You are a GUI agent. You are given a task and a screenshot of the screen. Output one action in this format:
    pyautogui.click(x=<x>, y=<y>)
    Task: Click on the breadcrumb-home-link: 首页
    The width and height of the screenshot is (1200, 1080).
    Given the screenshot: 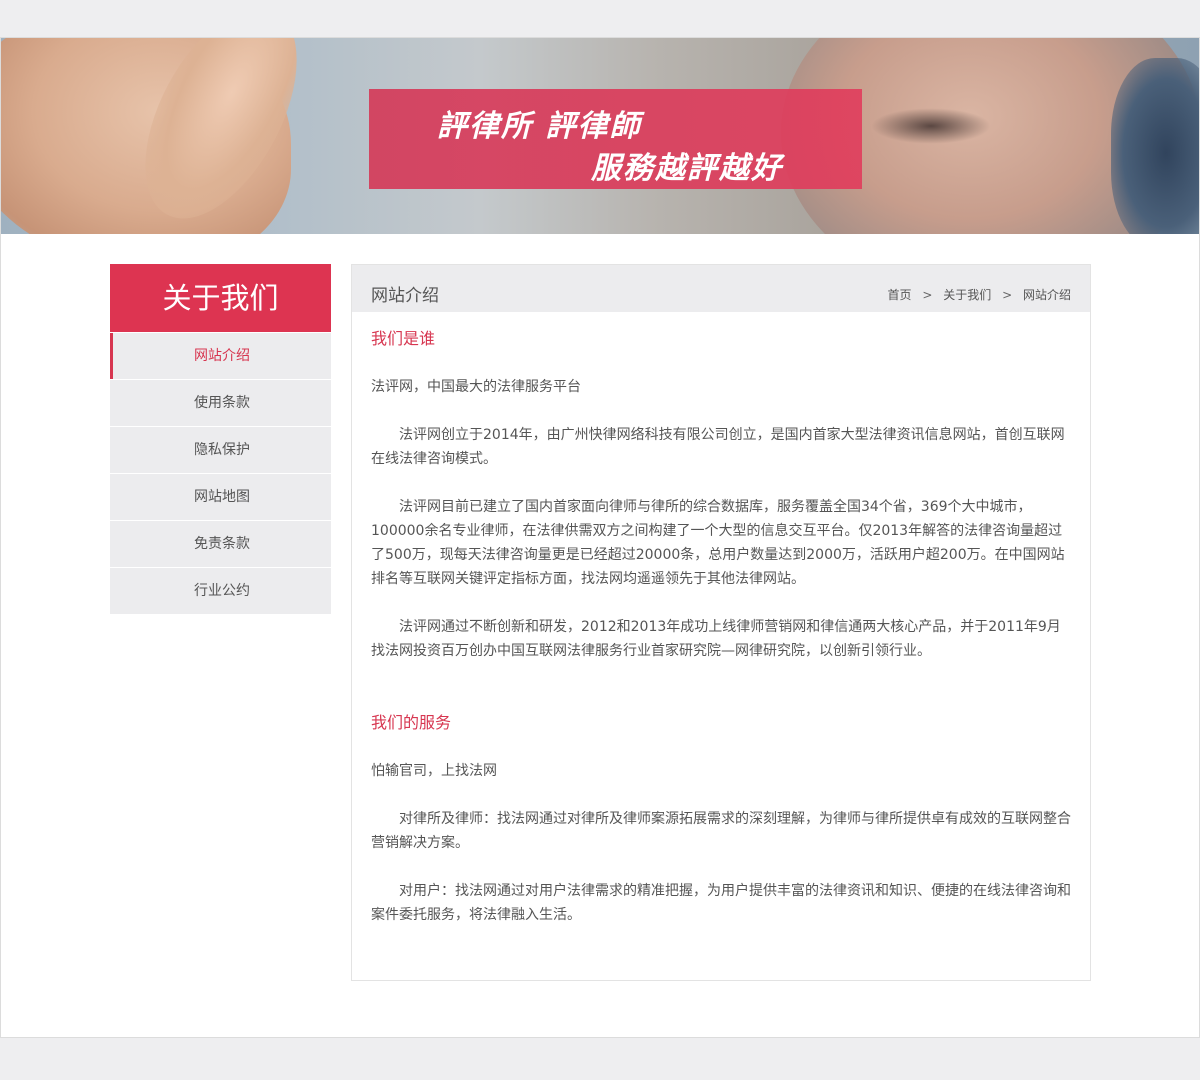 What is the action you would take?
    pyautogui.click(x=900, y=295)
    